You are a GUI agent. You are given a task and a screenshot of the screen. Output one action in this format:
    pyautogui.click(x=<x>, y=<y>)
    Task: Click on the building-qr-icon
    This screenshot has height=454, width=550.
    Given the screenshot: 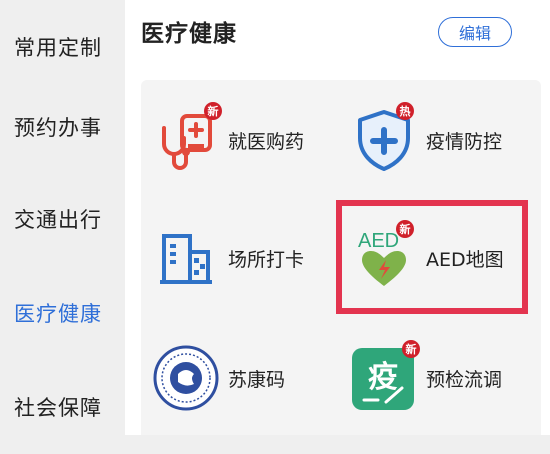 What is the action you would take?
    pyautogui.click(x=186, y=258)
    